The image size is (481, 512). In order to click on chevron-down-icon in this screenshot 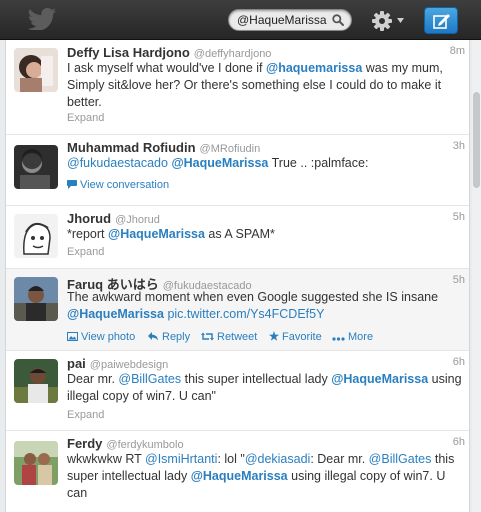, I will do `click(400, 20)`.